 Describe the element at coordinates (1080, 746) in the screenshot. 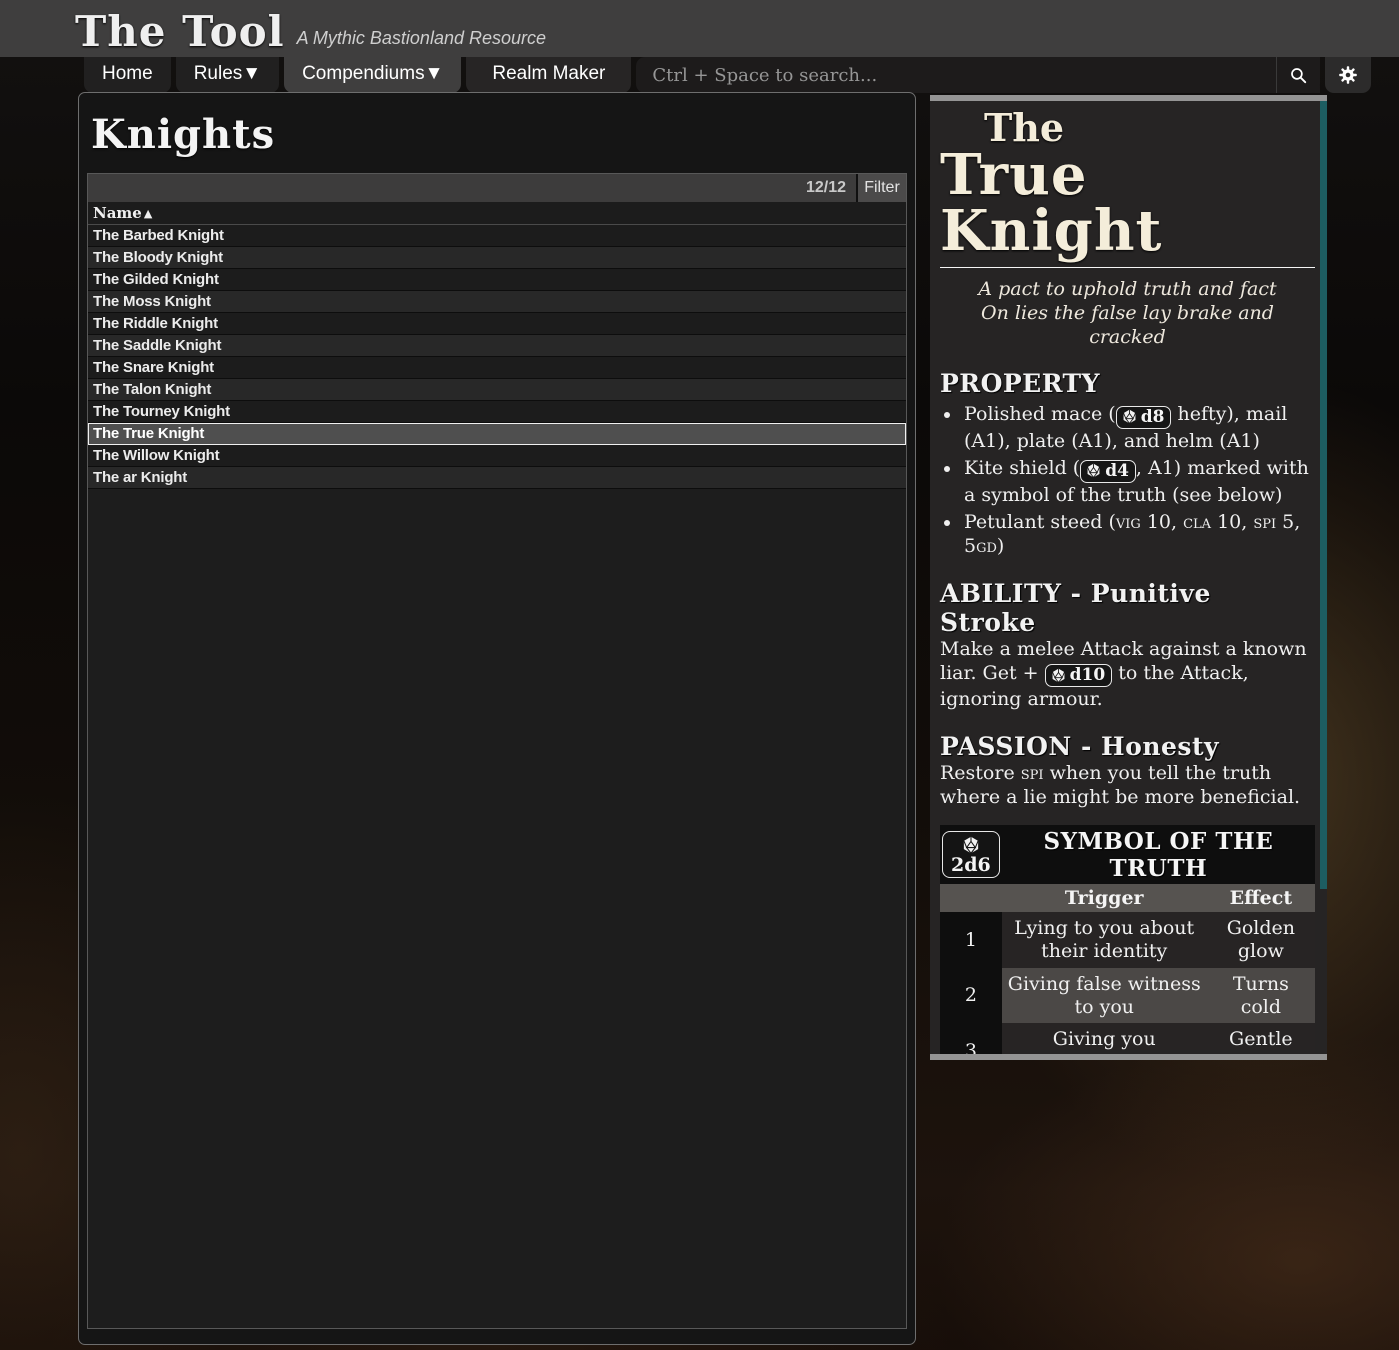

I see `passion-heading: PASSION - Honesty` at that location.